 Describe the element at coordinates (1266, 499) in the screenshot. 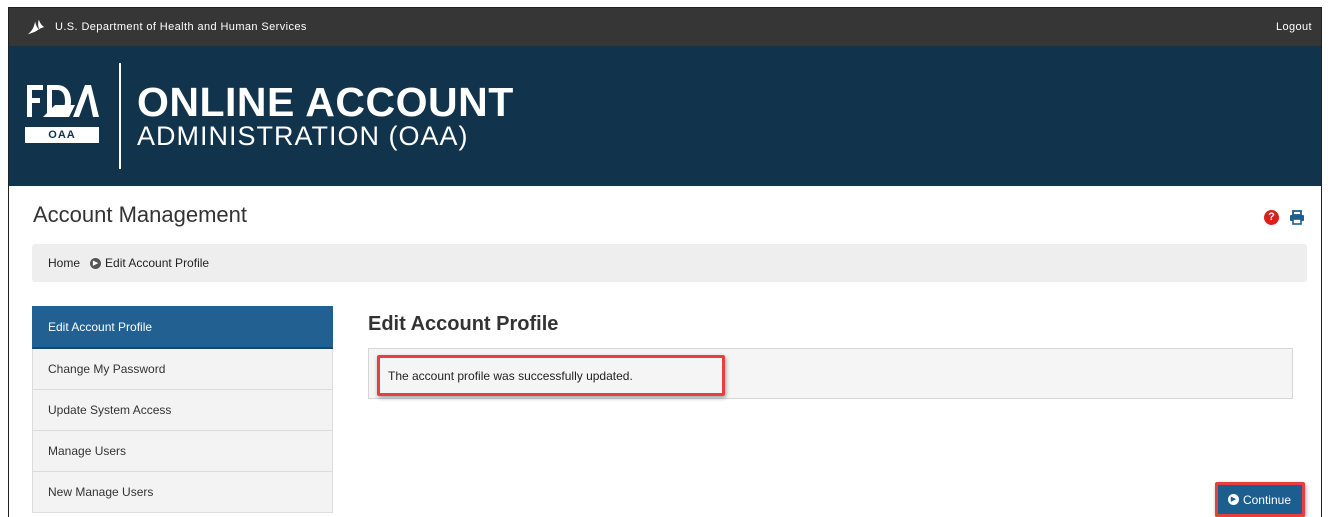

I see `continue-label: Continue` at that location.